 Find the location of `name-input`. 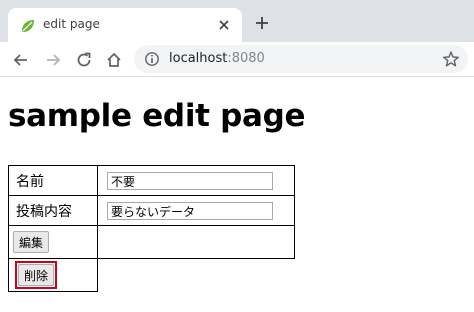

name-input is located at coordinates (190, 181).